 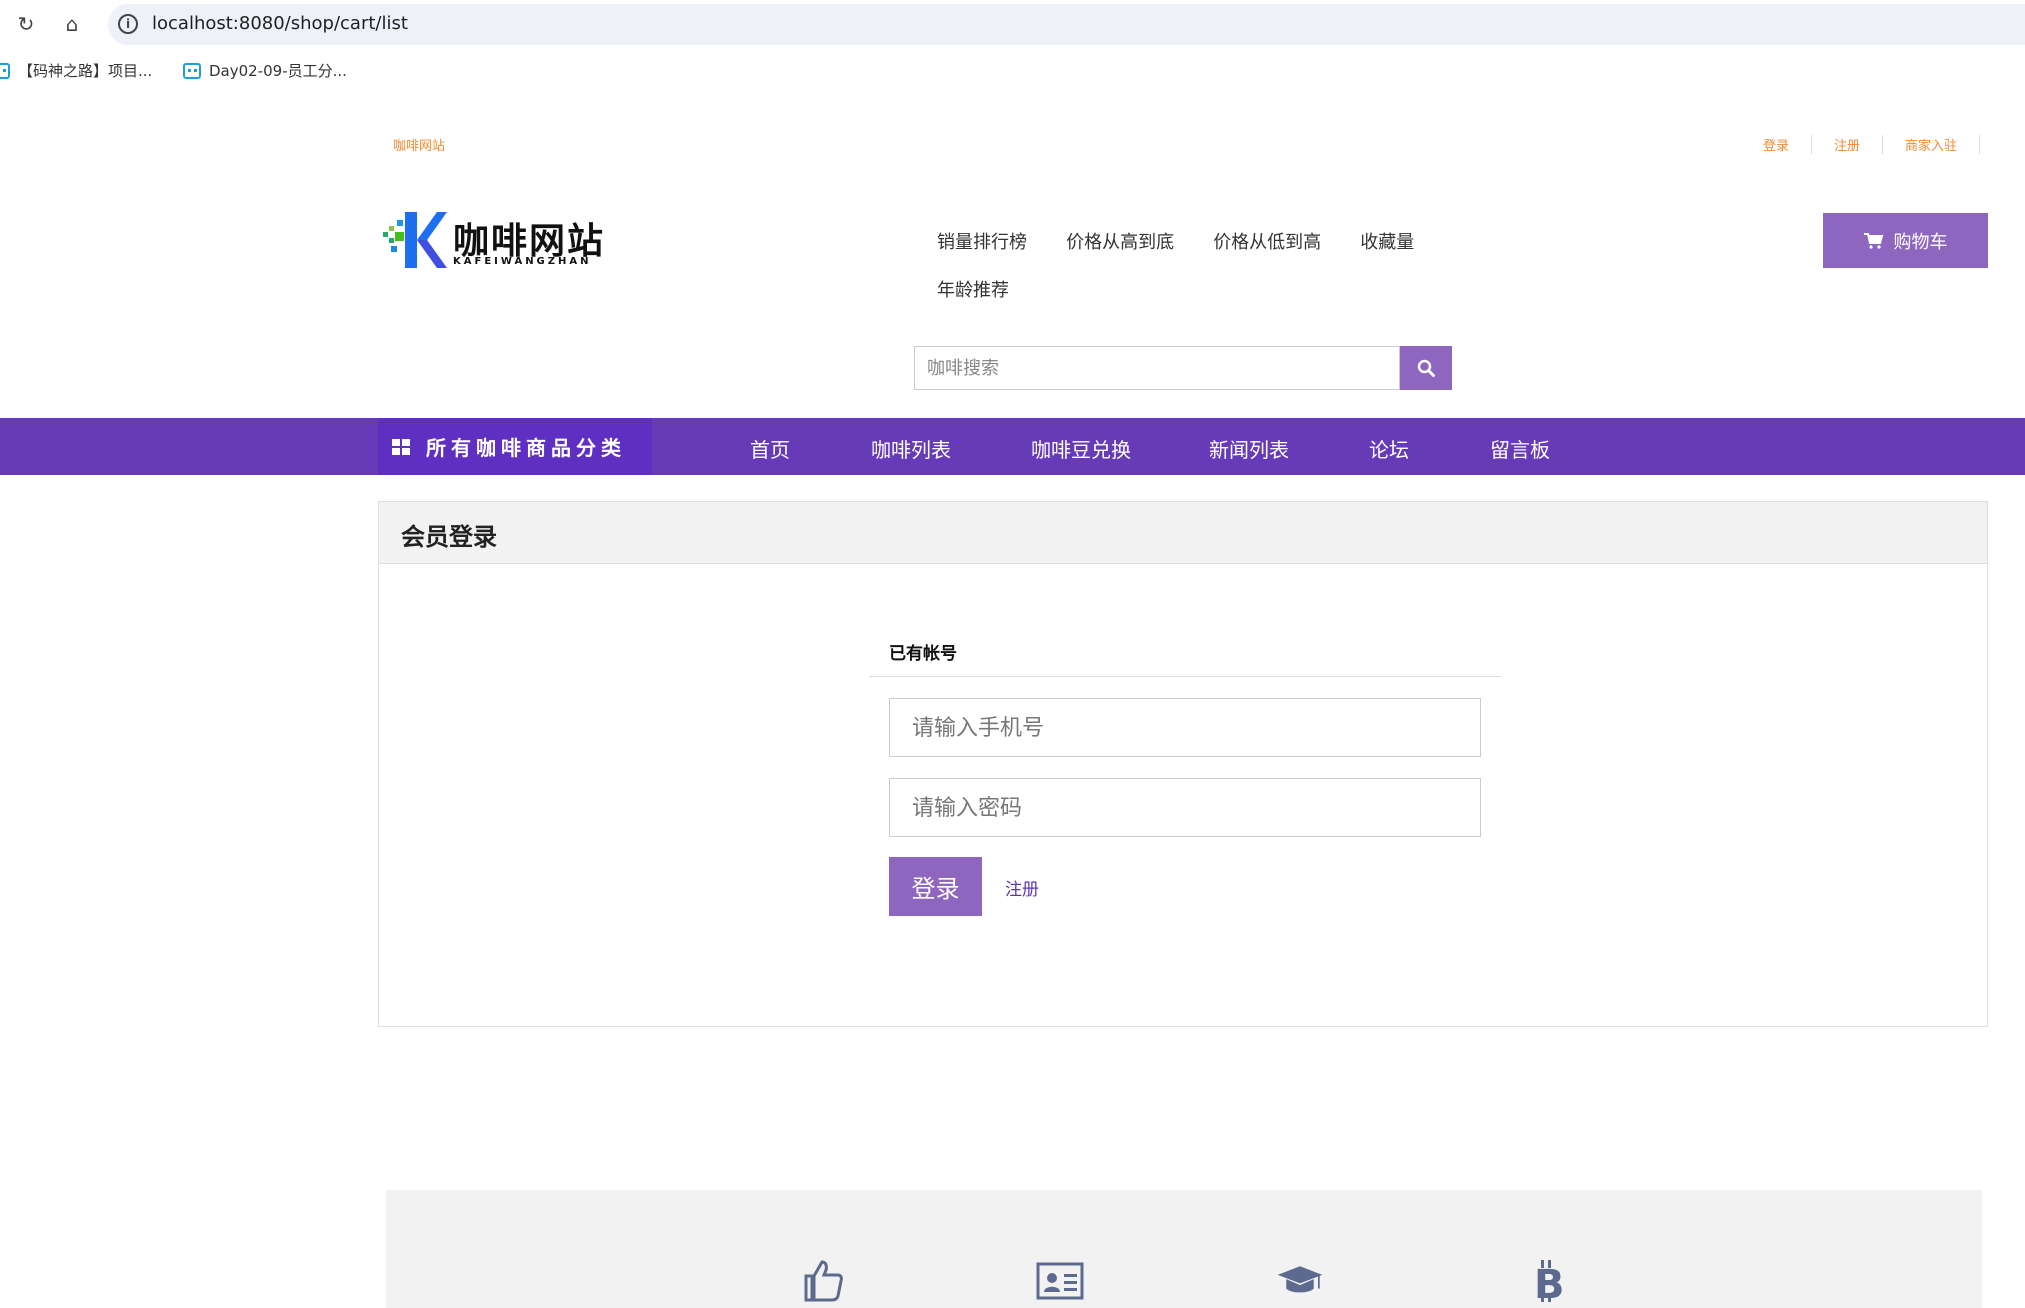 I want to click on info-icon: i, so click(x=128, y=24).